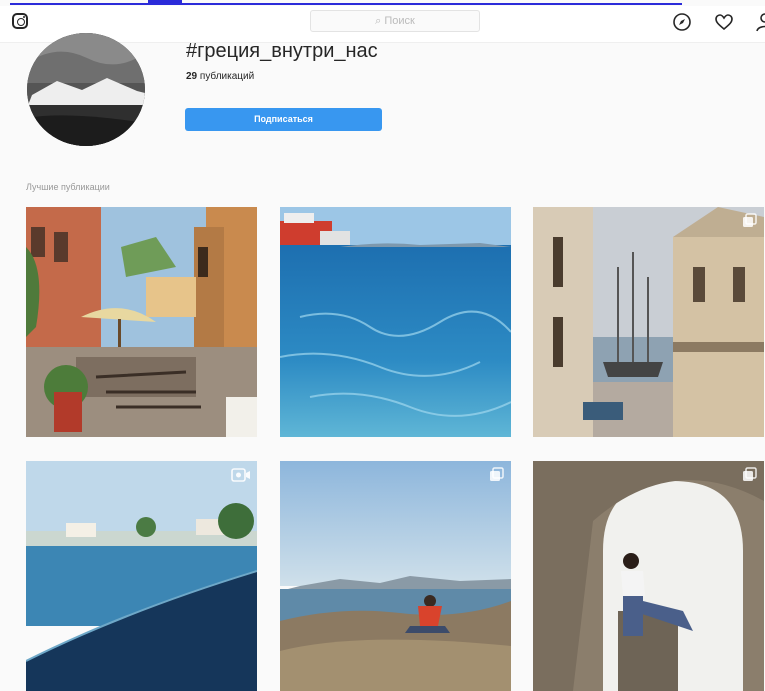  I want to click on post-image-stone-arch, so click(648, 576).